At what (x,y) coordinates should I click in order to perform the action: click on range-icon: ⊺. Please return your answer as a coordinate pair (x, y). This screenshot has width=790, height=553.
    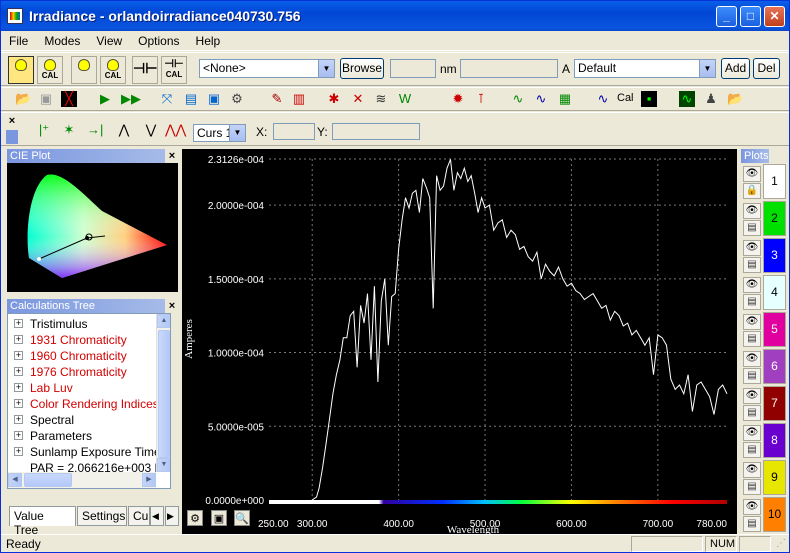
    Looking at the image, I should click on (481, 99).